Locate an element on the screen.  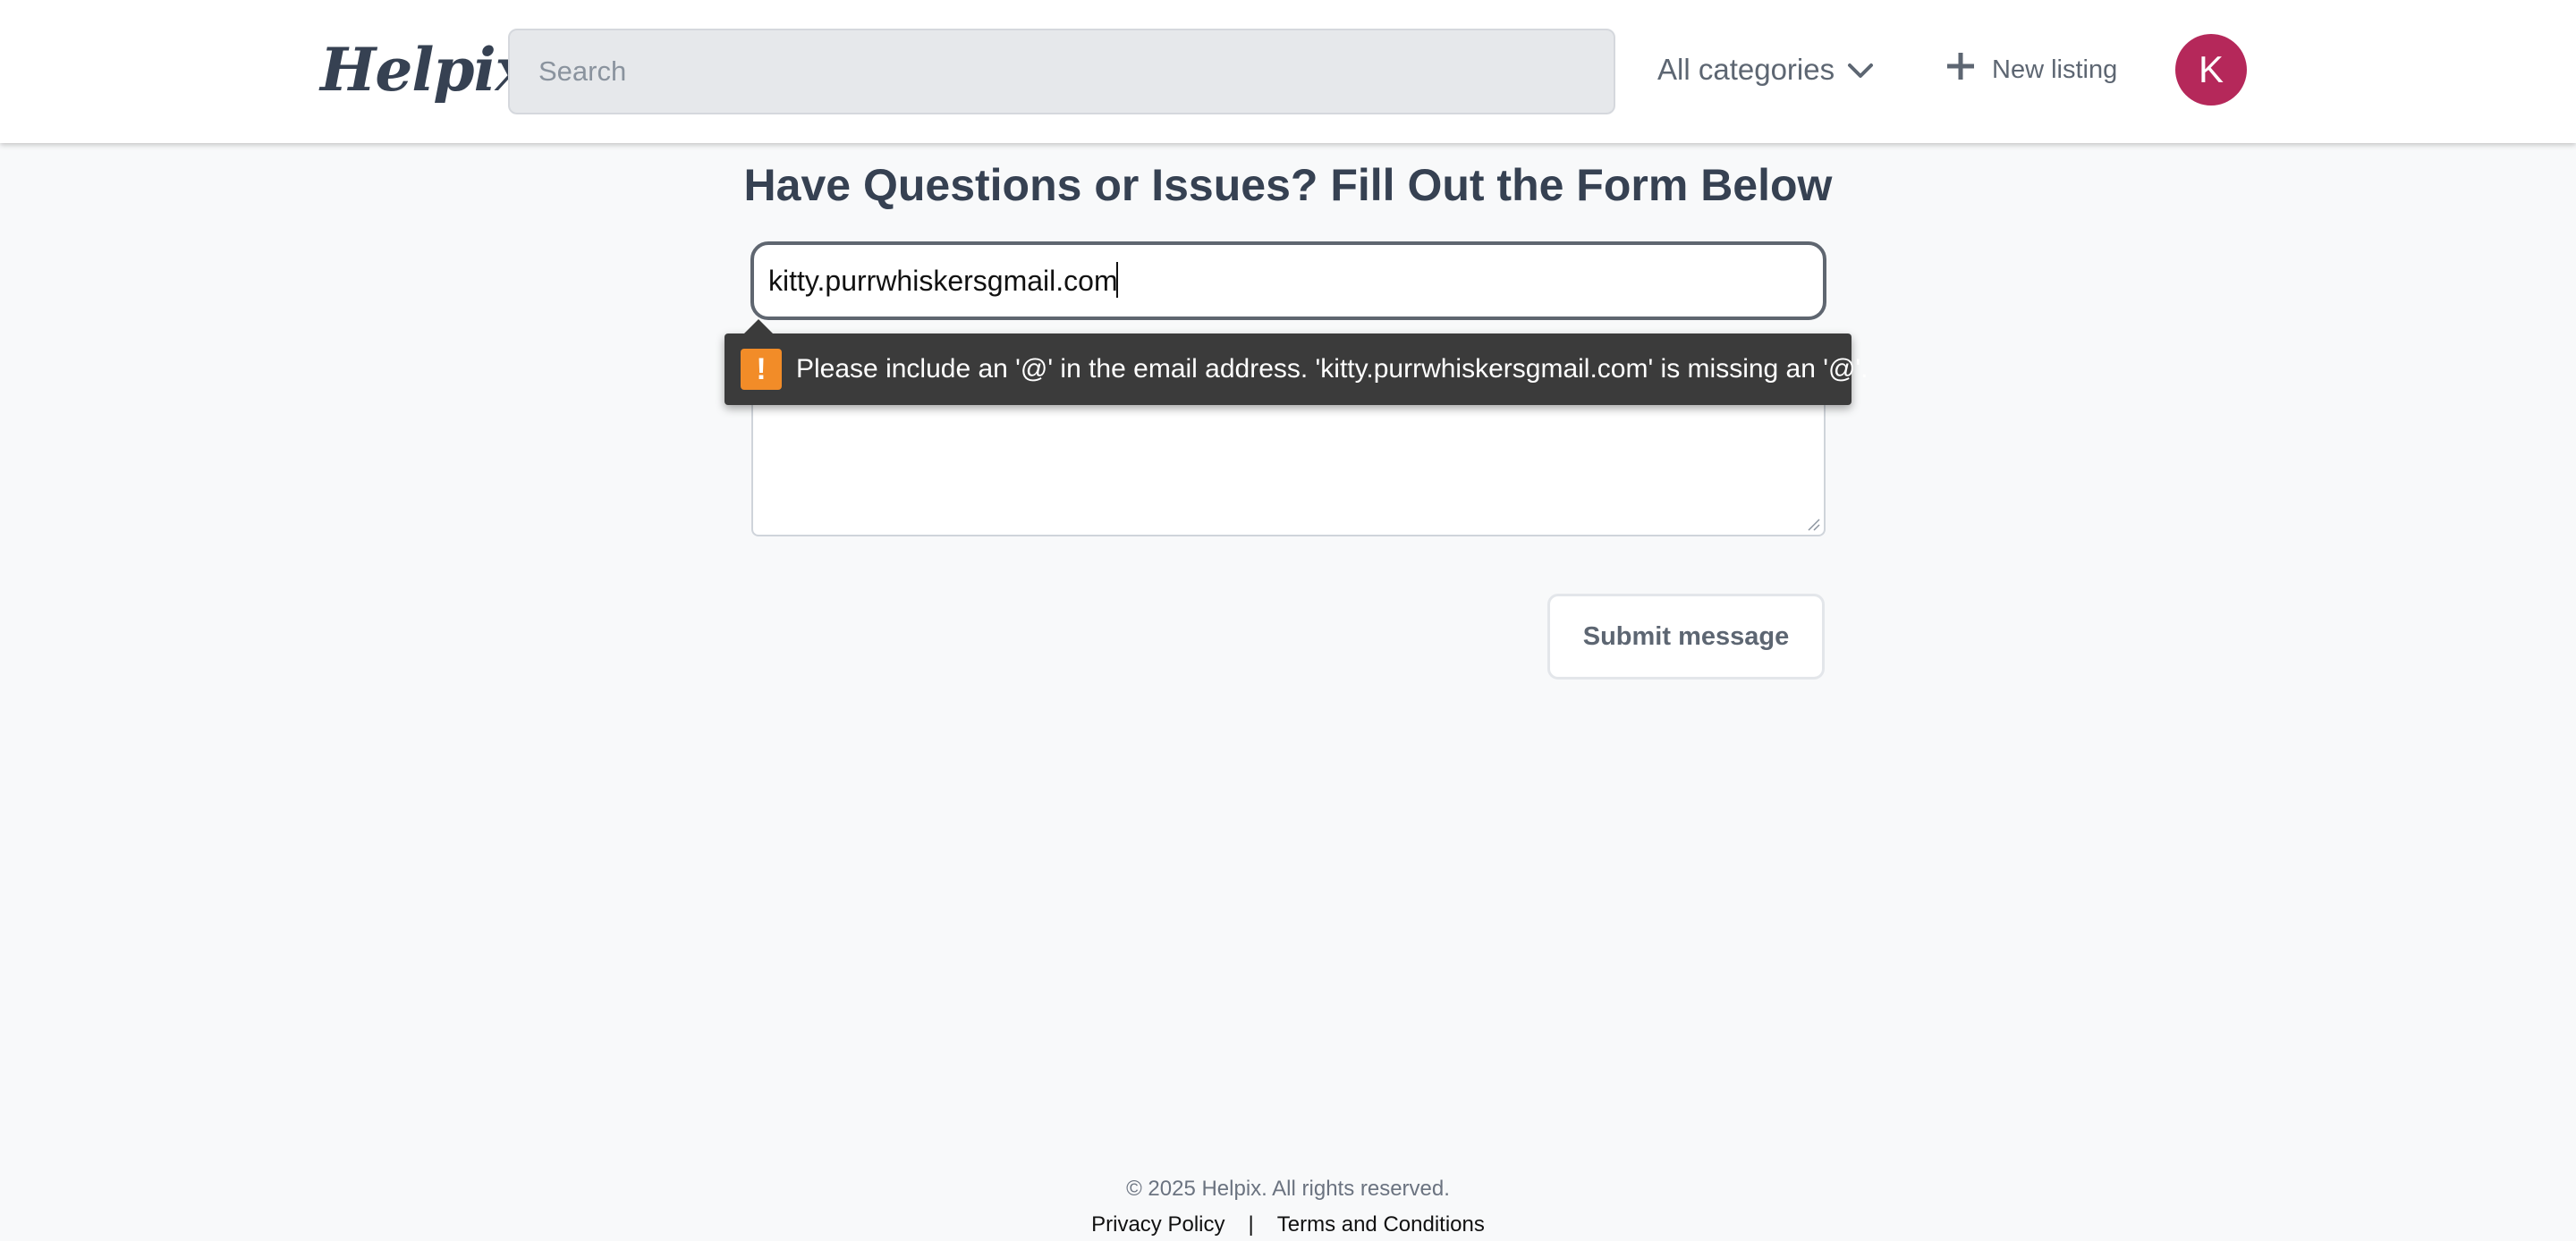
warning-icon-symbol: ! is located at coordinates (761, 368).